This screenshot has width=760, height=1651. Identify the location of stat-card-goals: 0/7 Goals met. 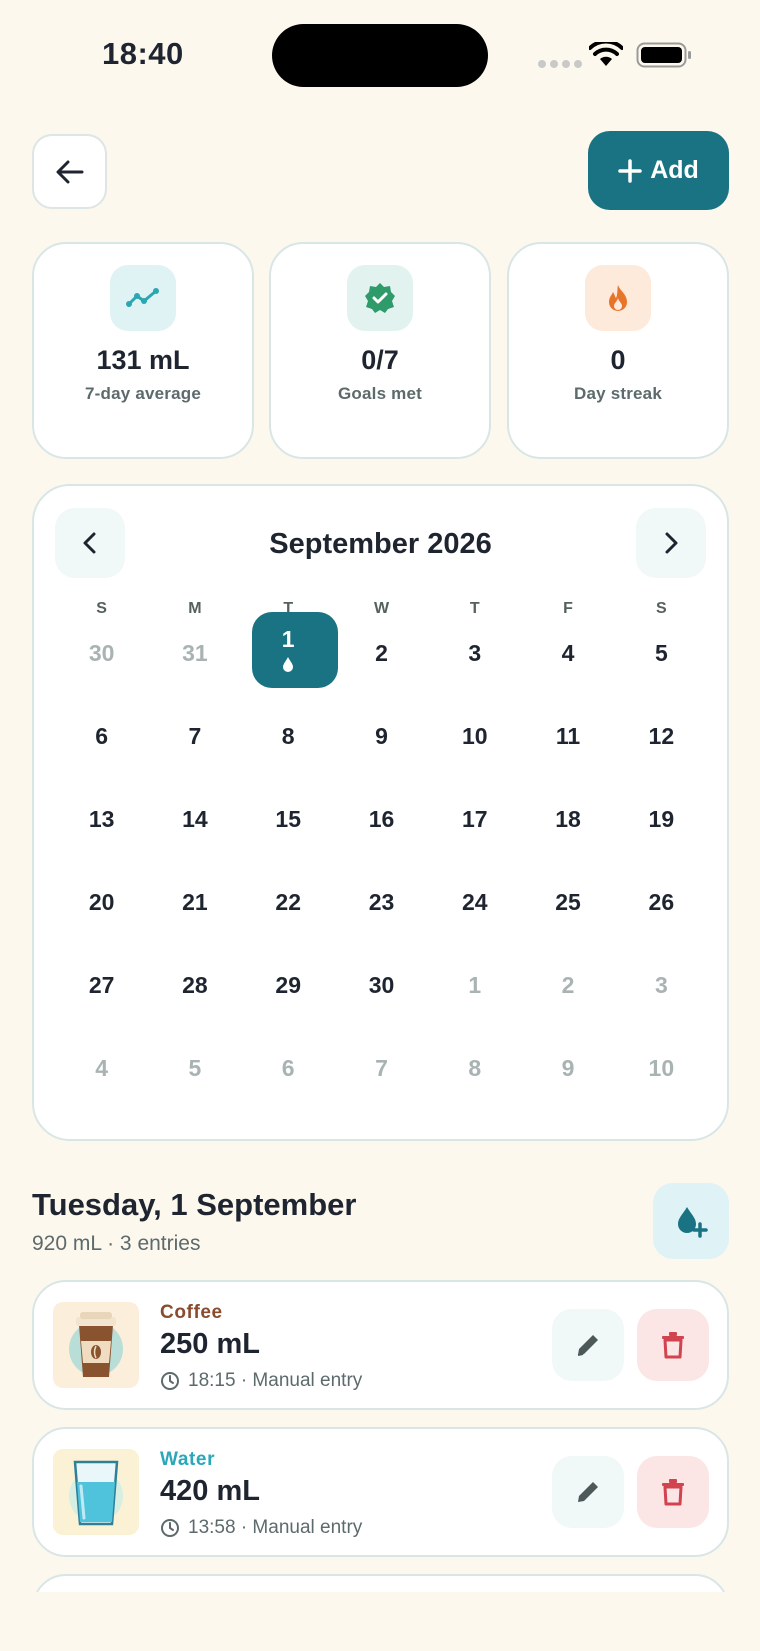
(380, 350).